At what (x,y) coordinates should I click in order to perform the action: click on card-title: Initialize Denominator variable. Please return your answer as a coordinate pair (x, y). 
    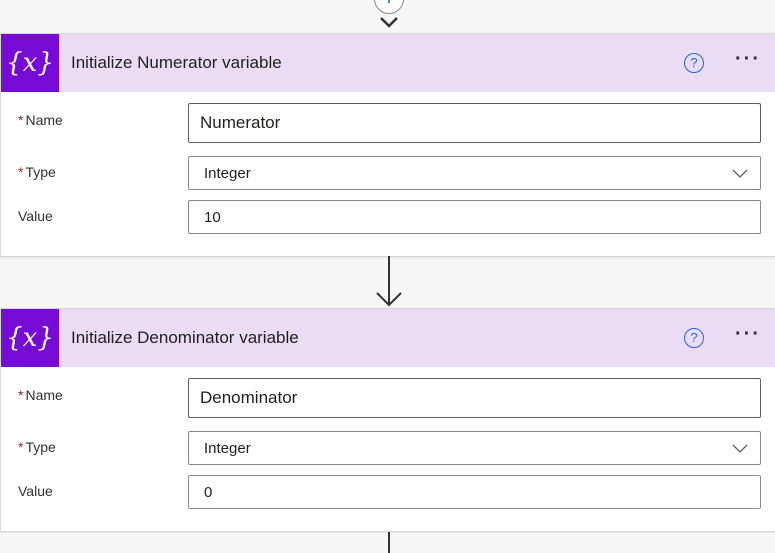
    Looking at the image, I should click on (185, 337).